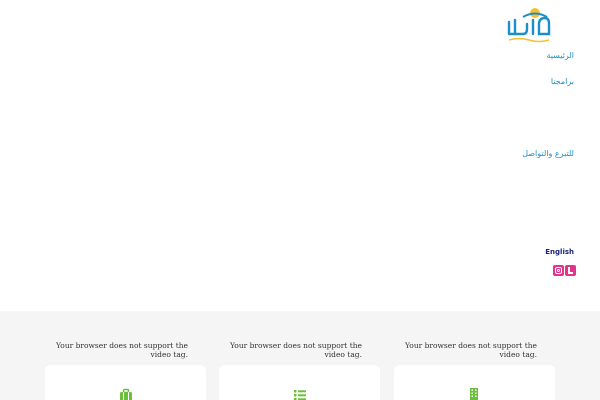 The width and height of the screenshot is (600, 400). Describe the element at coordinates (559, 252) in the screenshot. I see `language-switch-link: English` at that location.